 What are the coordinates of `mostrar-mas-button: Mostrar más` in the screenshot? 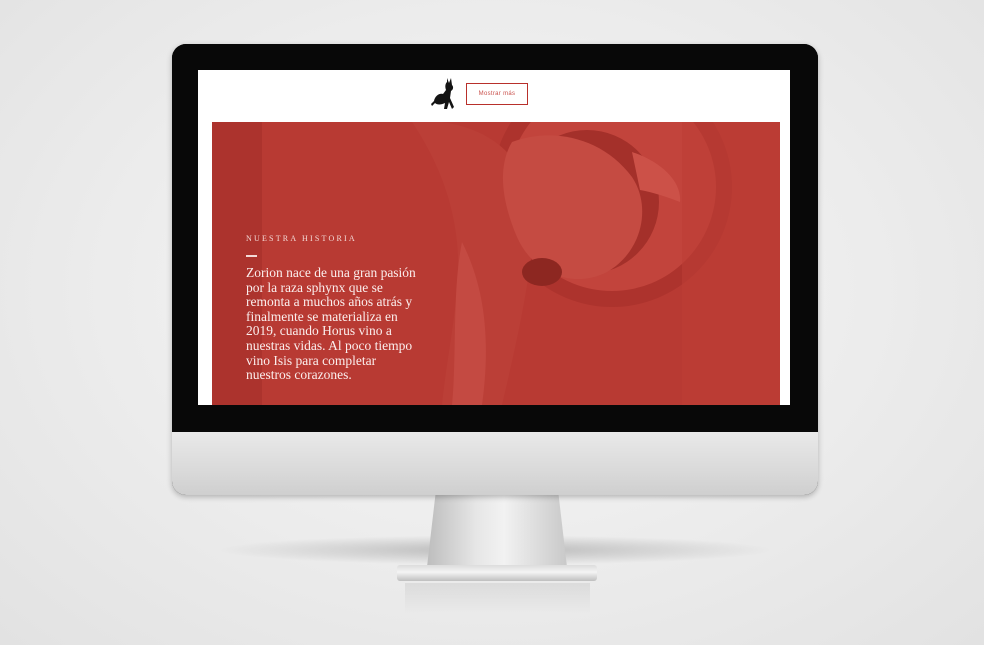 It's located at (497, 94).